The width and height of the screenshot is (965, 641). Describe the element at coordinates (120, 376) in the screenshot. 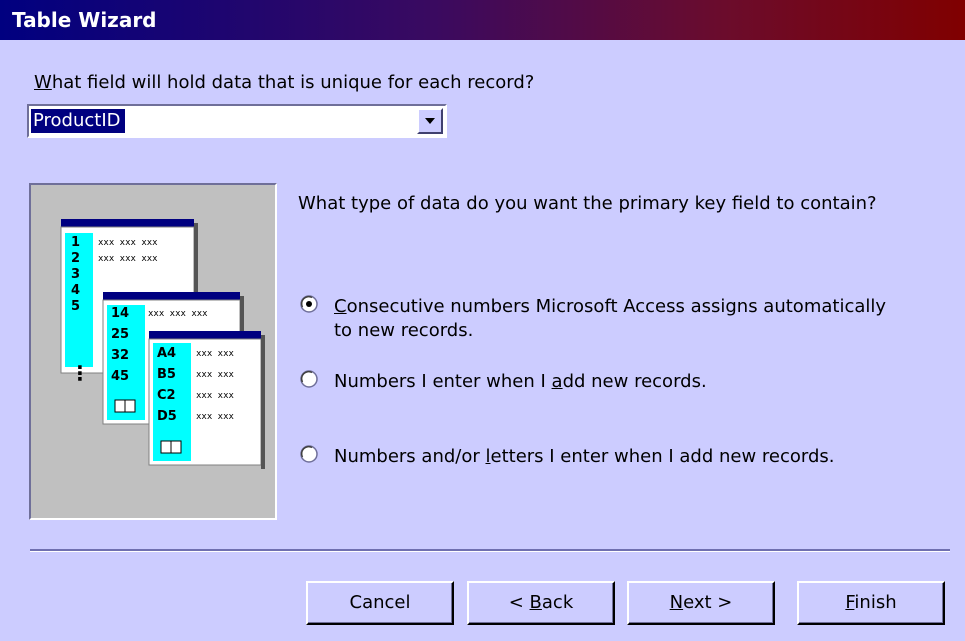

I see `table2-key-cell: 45` at that location.